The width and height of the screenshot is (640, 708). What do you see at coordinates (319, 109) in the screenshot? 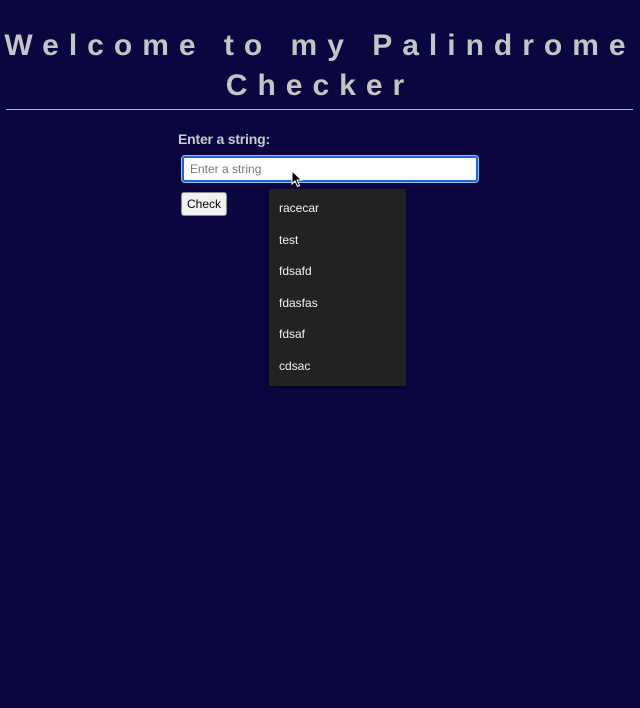
I see `header-divider` at bounding box center [319, 109].